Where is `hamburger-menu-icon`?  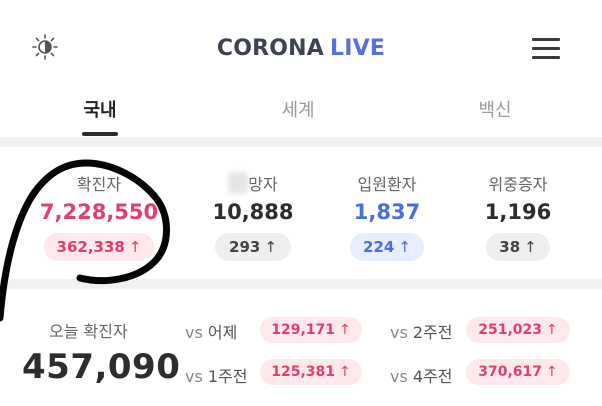
hamburger-menu-icon is located at coordinates (547, 48).